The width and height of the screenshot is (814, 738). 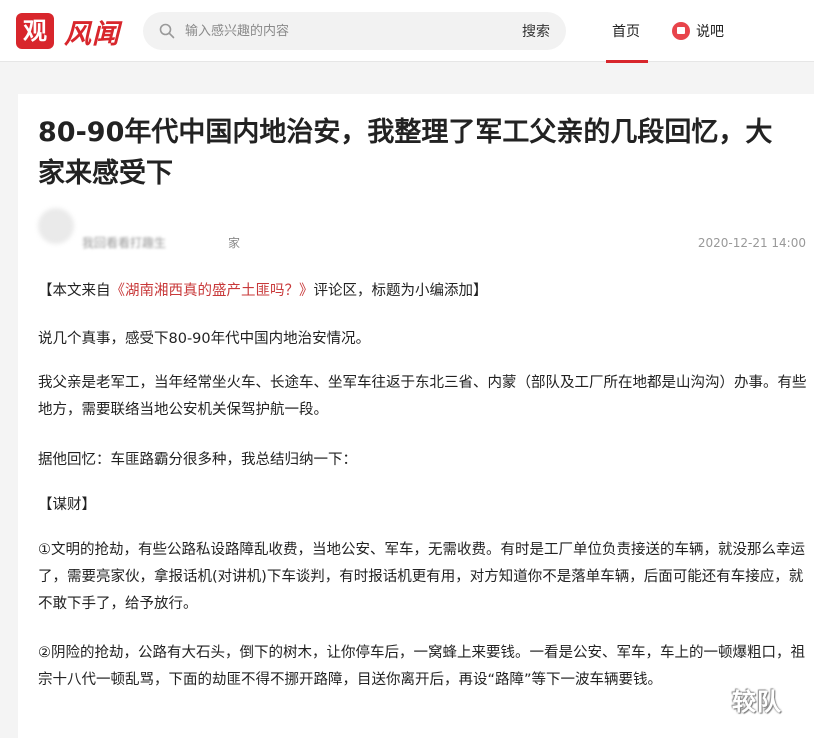 I want to click on top-navigation-bar: 观 风闻 搜索 首页 说吧, so click(x=407, y=31).